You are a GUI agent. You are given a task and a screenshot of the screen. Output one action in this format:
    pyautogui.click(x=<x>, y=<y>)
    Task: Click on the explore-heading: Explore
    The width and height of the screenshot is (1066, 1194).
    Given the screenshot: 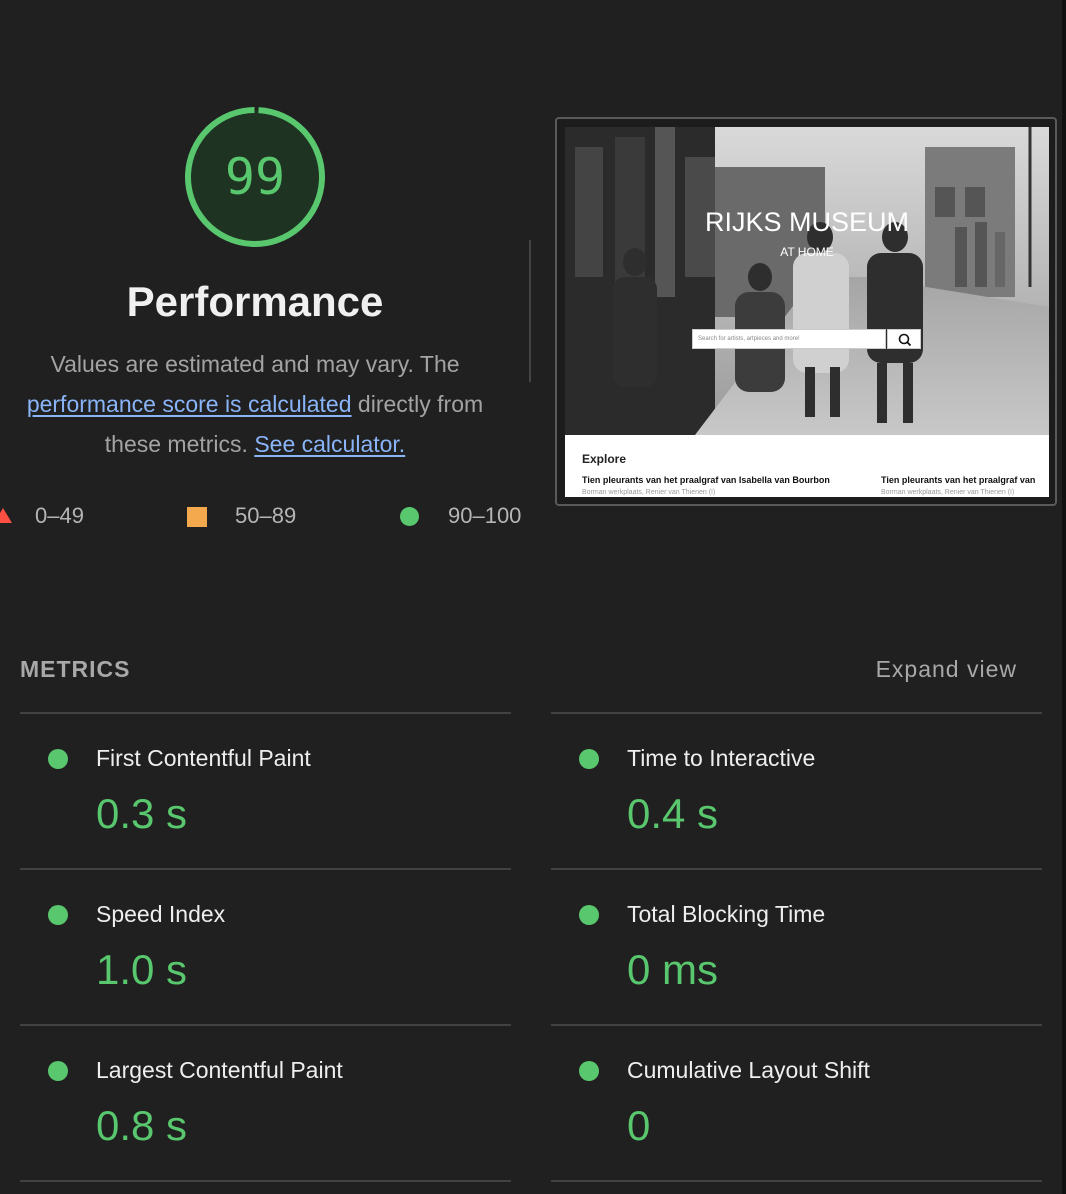 What is the action you would take?
    pyautogui.click(x=604, y=459)
    